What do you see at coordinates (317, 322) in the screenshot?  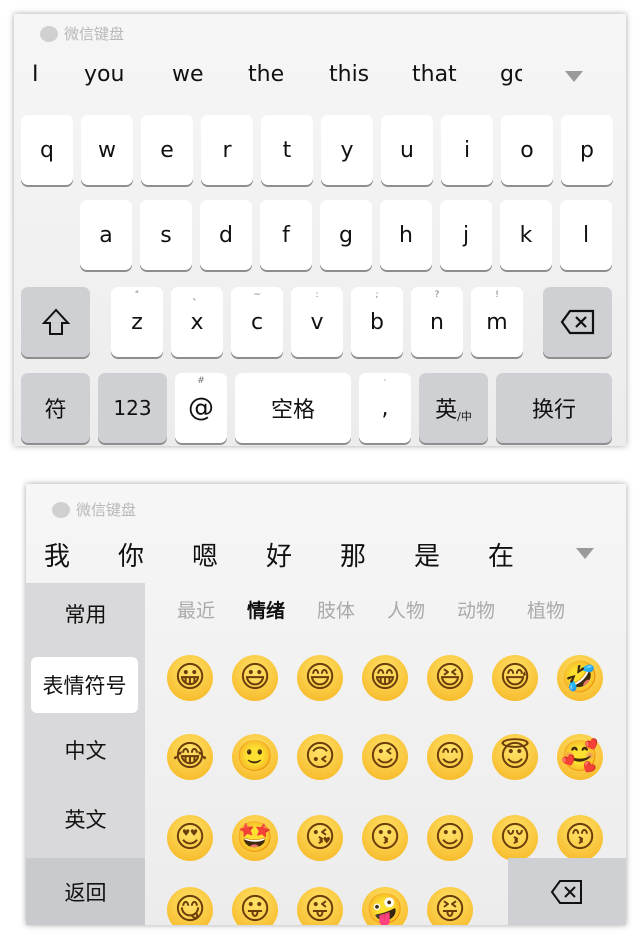 I see `key-v: :v` at bounding box center [317, 322].